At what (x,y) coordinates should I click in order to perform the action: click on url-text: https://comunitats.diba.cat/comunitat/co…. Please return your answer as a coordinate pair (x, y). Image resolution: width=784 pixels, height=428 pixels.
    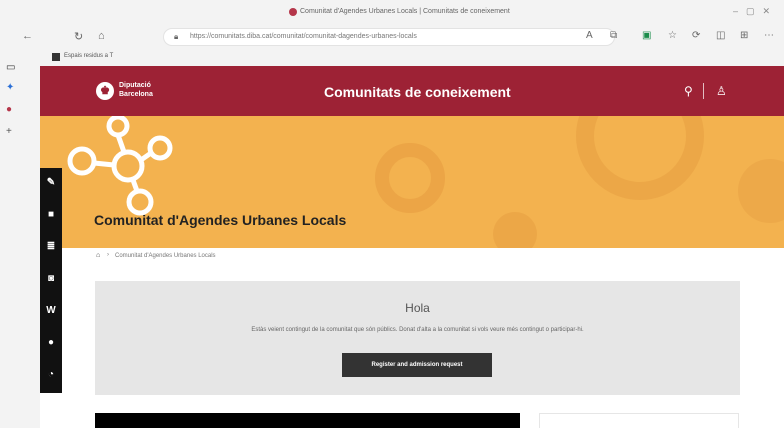
    Looking at the image, I should click on (303, 36).